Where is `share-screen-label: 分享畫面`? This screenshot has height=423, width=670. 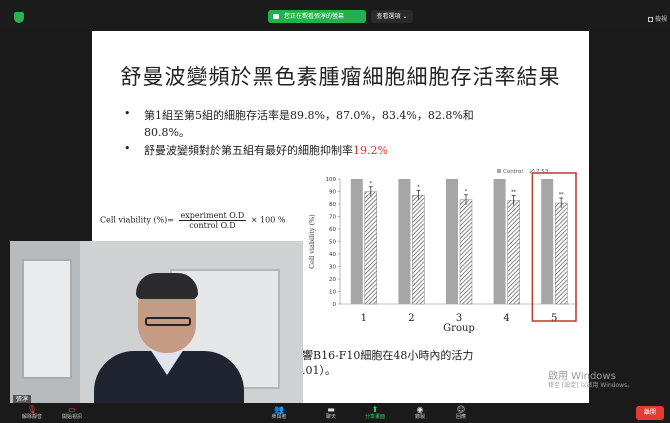 share-screen-label: 分享畫面 is located at coordinates (374, 417).